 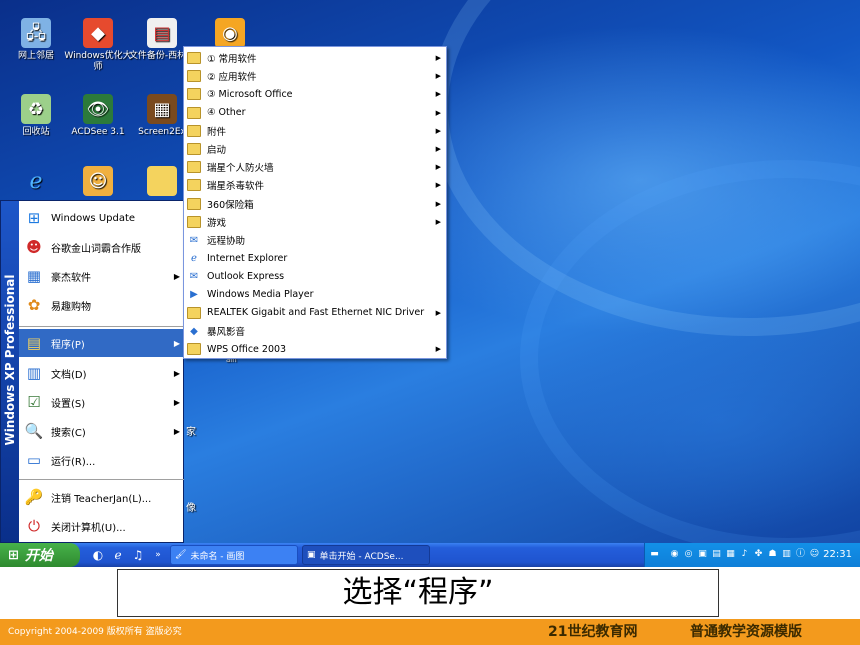 What do you see at coordinates (101, 373) in the screenshot?
I see `start-item-documents: ▥ 文档(D) ▶` at bounding box center [101, 373].